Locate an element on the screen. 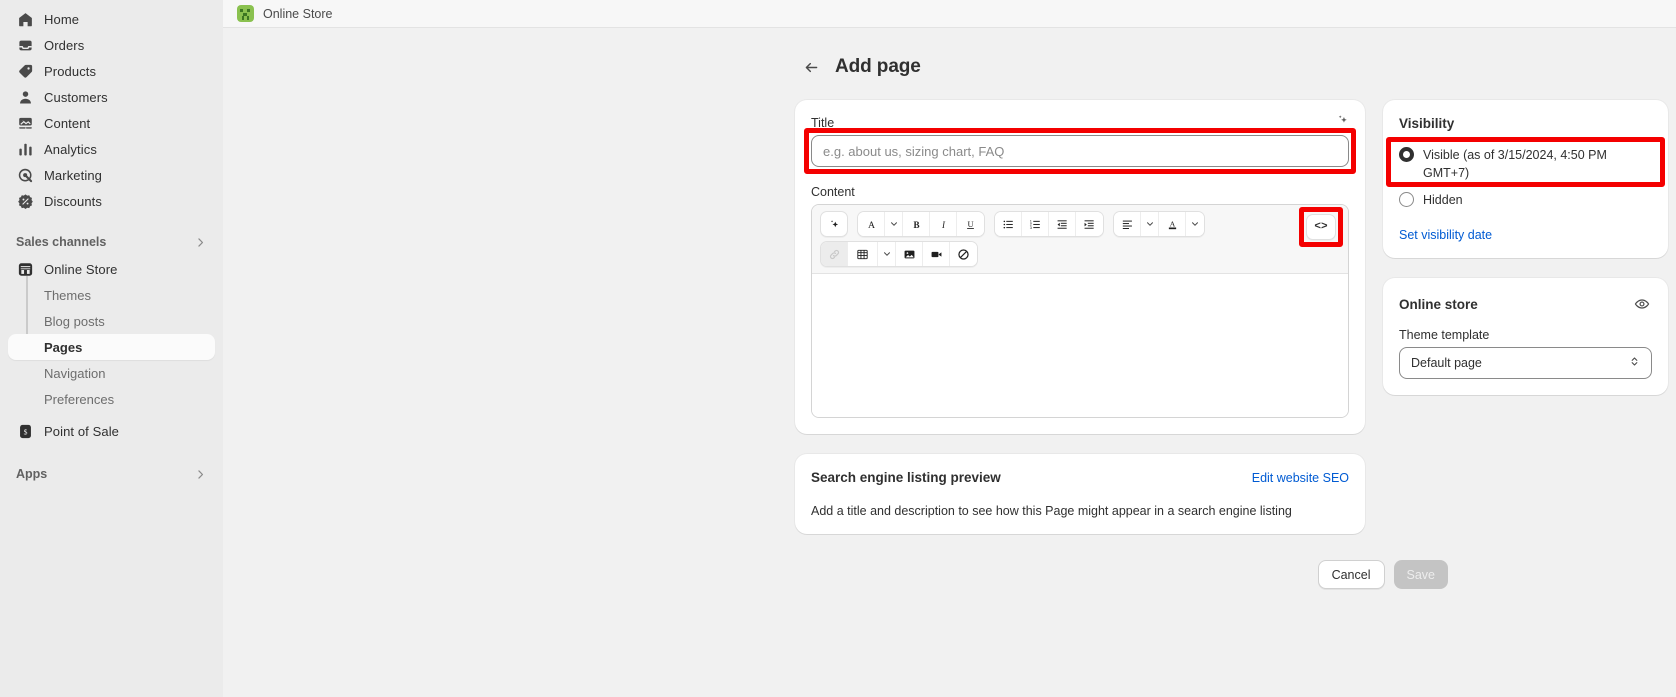 This screenshot has height=697, width=1676. html-code-view-button: <> is located at coordinates (1321, 227).